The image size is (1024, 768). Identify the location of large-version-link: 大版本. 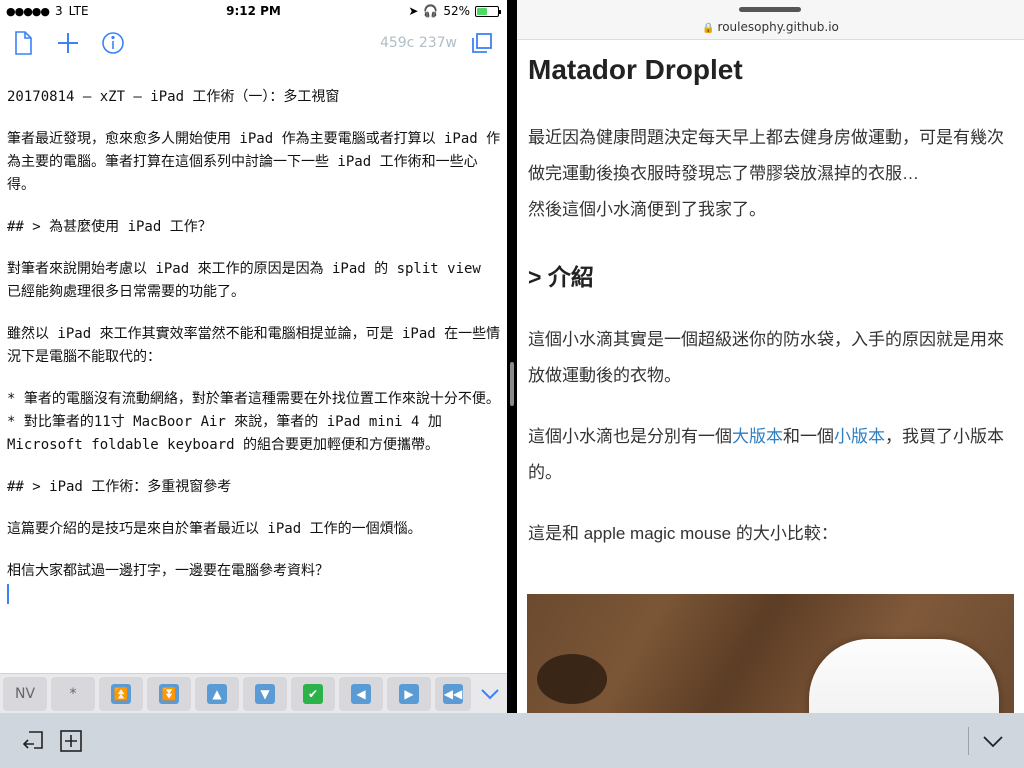
(757, 436).